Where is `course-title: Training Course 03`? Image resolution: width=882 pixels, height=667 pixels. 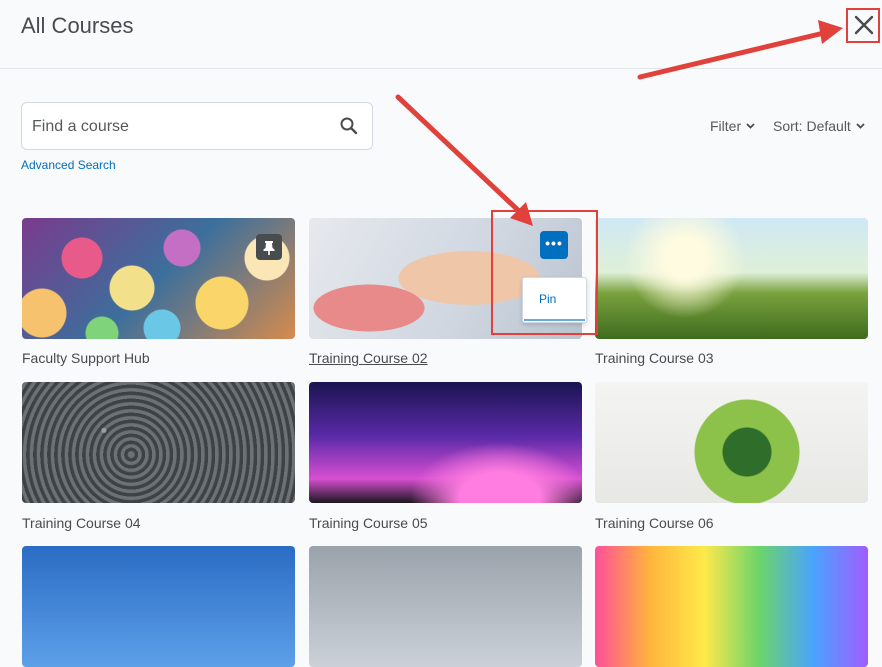
course-title: Training Course 03 is located at coordinates (654, 358).